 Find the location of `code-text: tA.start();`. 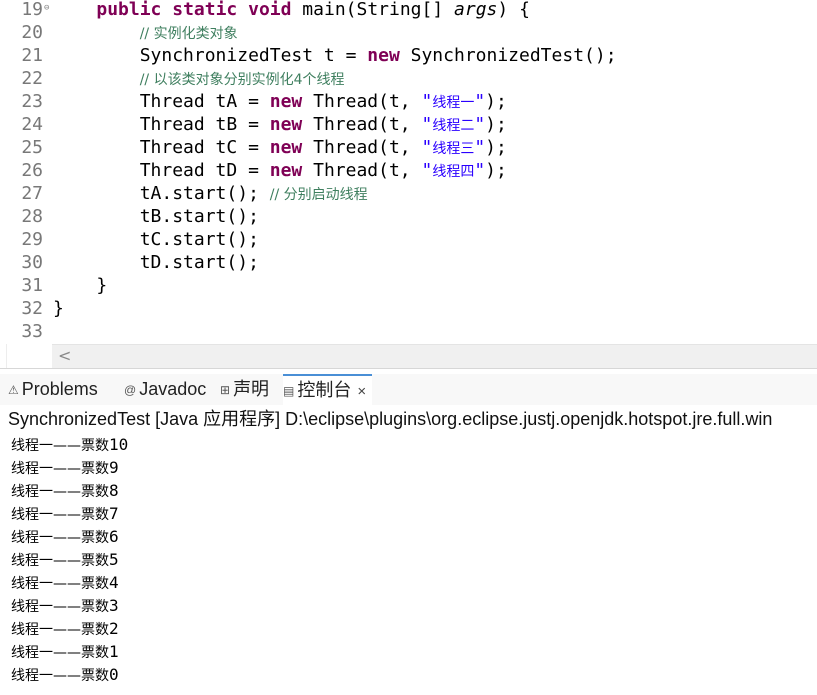

code-text: tA.start(); is located at coordinates (161, 193).